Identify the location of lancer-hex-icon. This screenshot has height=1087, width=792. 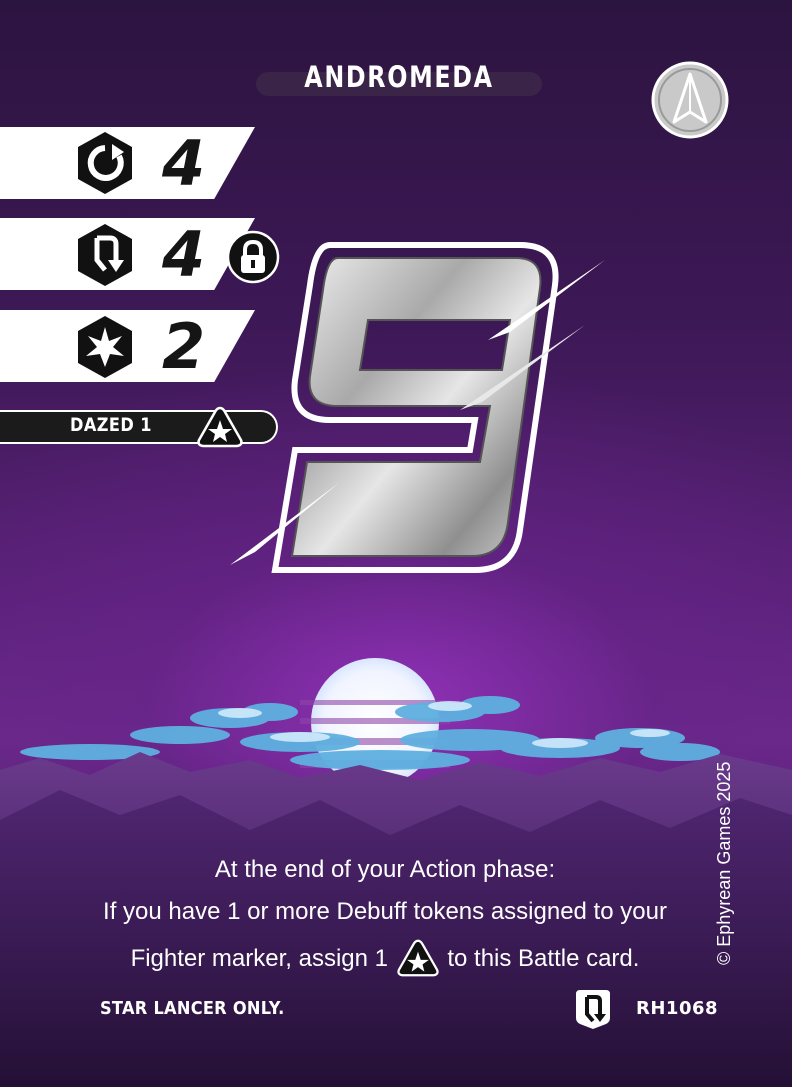
(105, 255).